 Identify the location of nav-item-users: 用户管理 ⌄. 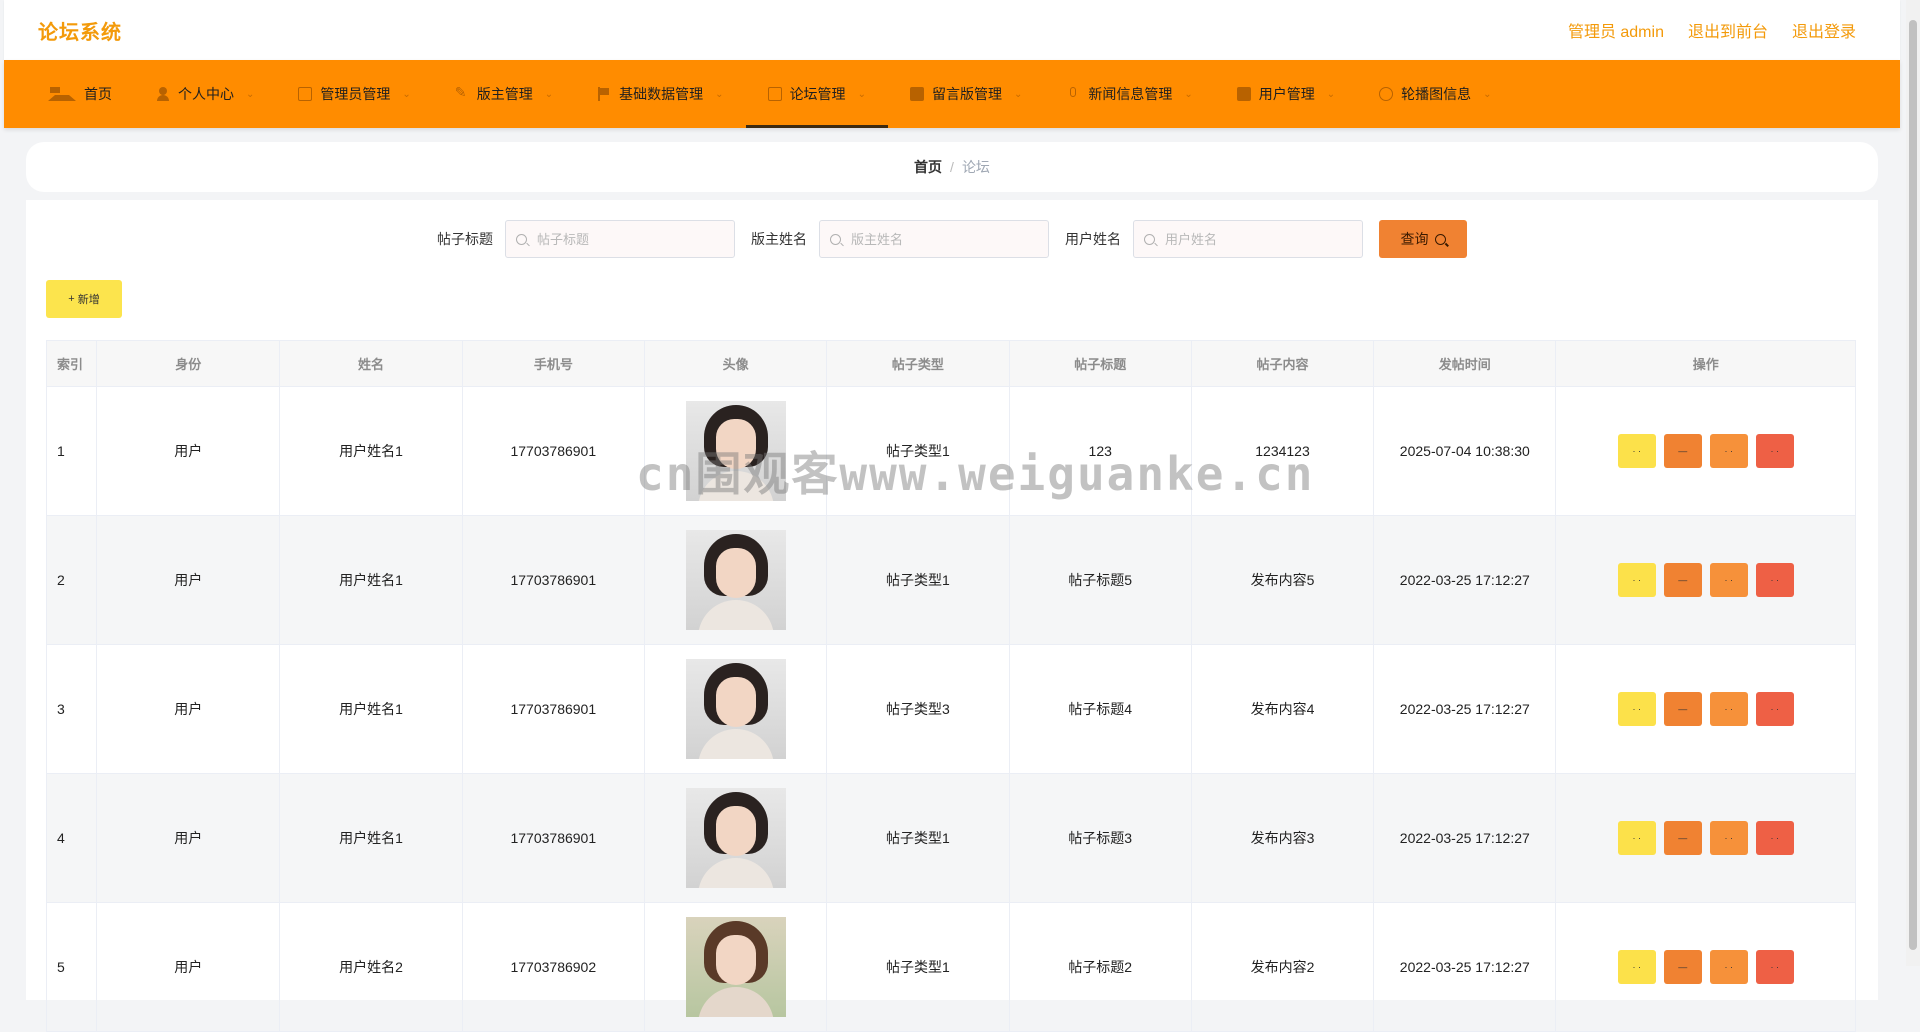
(1286, 94).